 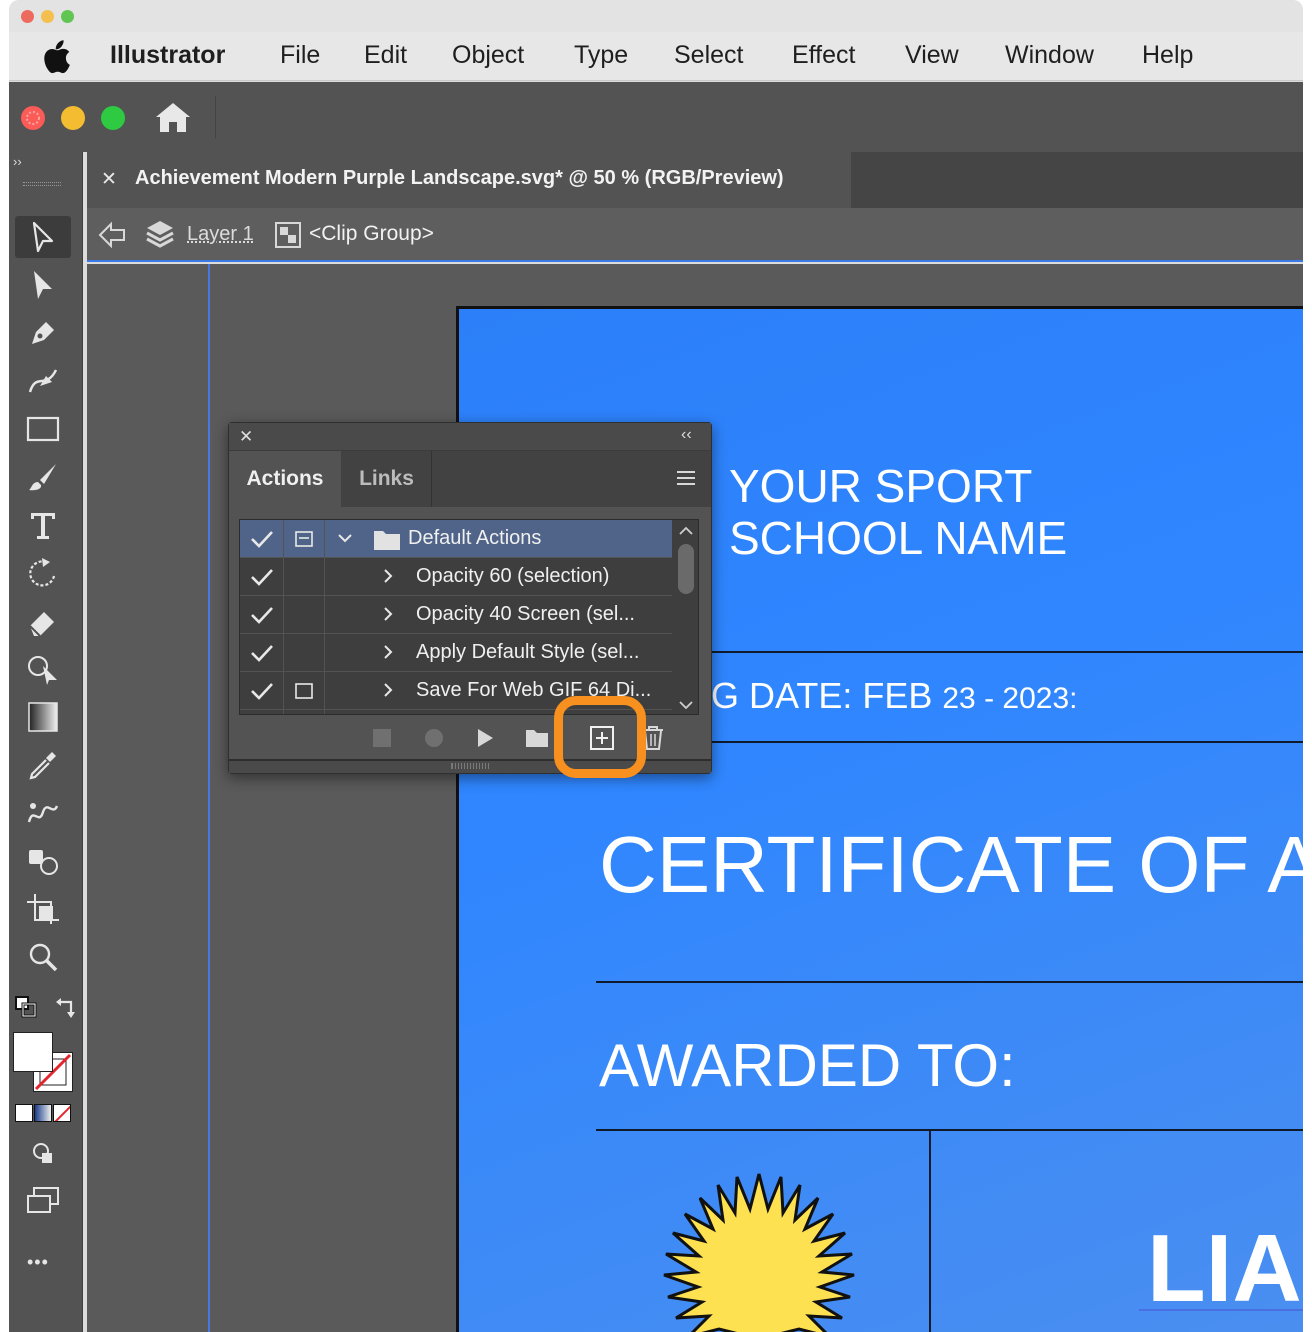 What do you see at coordinates (220, 234) in the screenshot?
I see `breadcrumb-layer: Layer 1` at bounding box center [220, 234].